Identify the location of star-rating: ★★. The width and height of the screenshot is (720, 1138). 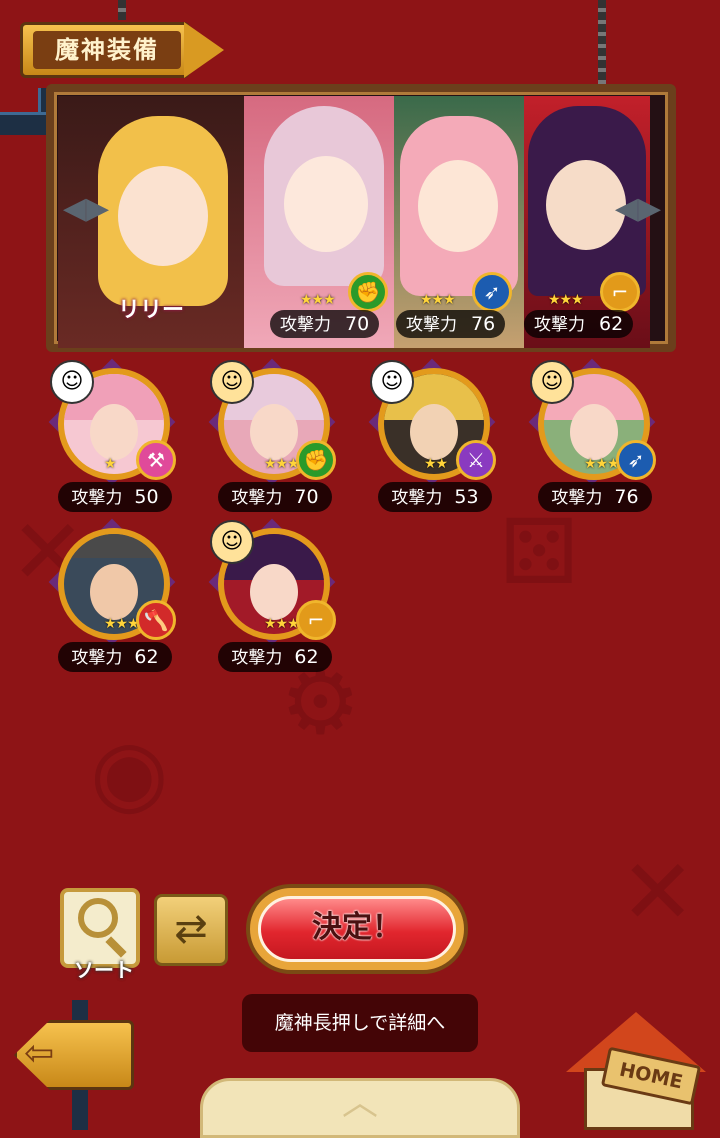
(436, 464).